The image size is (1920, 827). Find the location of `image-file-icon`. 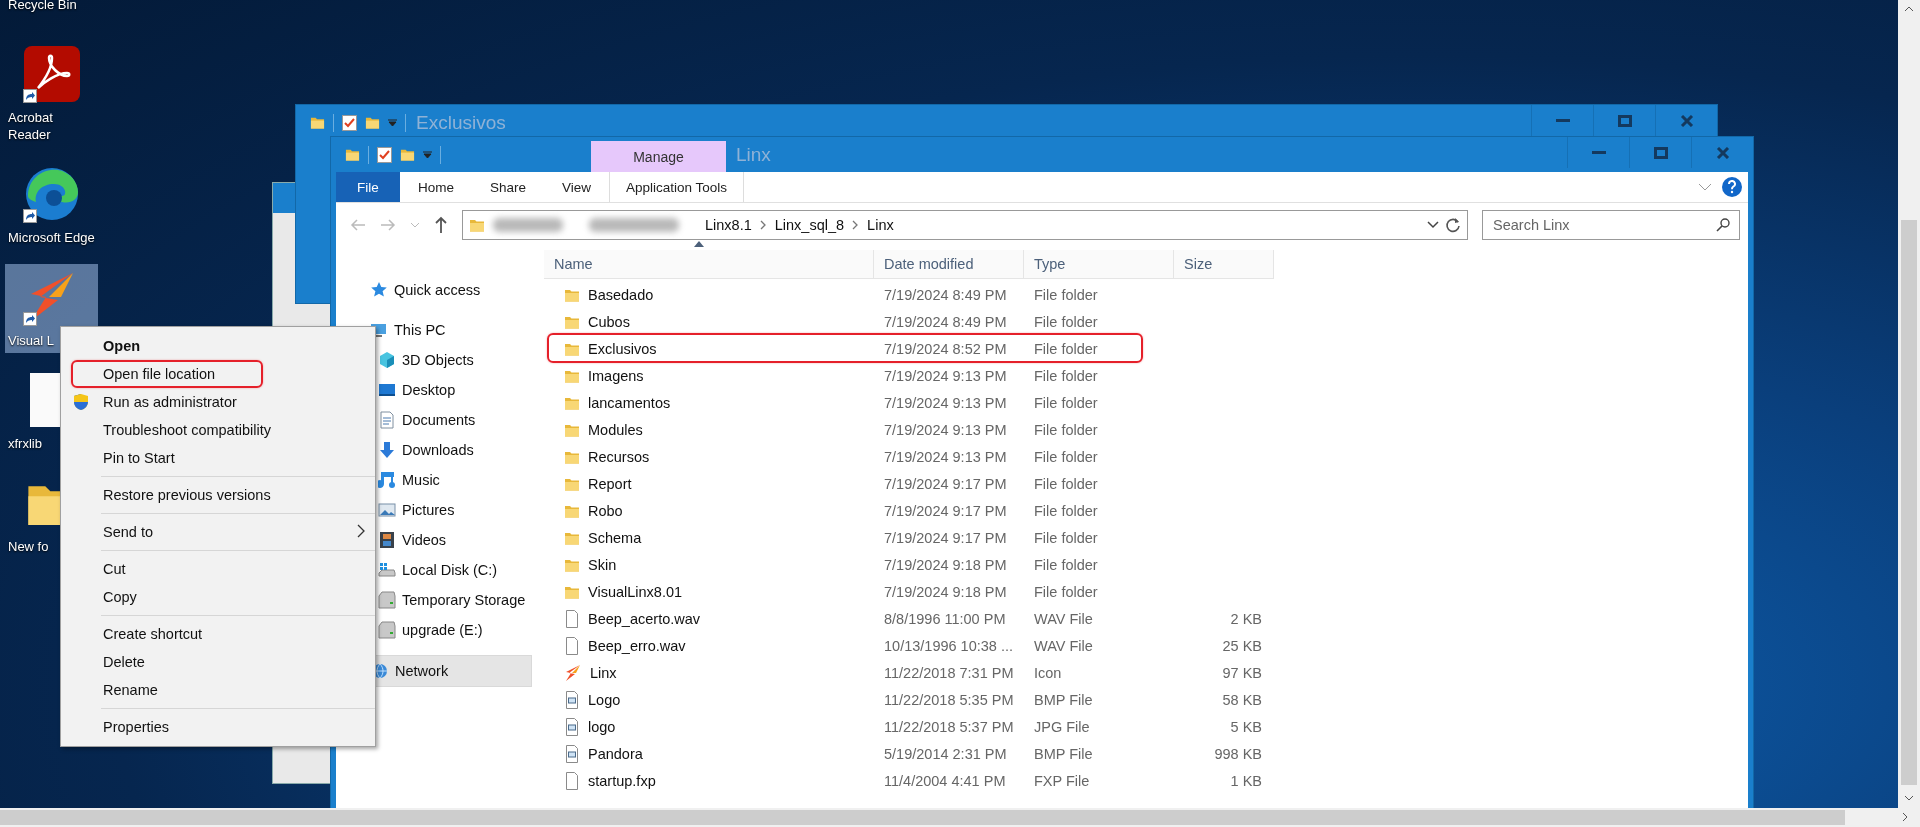

image-file-icon is located at coordinates (572, 700).